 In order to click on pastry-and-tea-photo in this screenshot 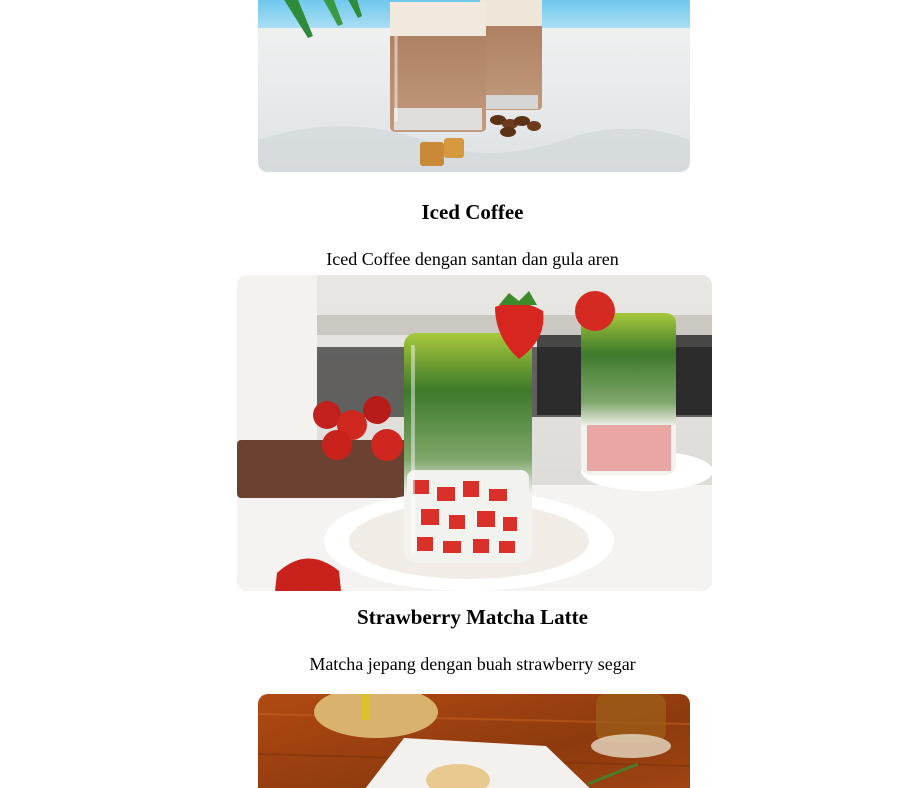, I will do `click(474, 741)`.